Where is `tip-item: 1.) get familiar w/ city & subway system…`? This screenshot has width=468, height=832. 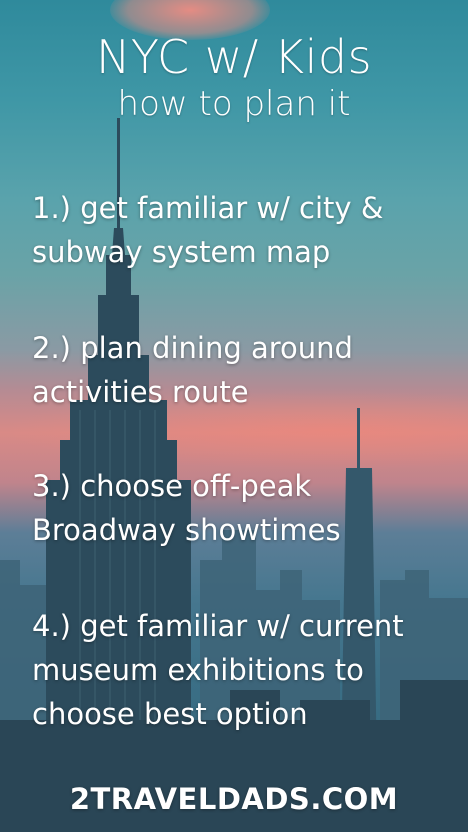 tip-item: 1.) get familiar w/ city & subway system… is located at coordinates (247, 230).